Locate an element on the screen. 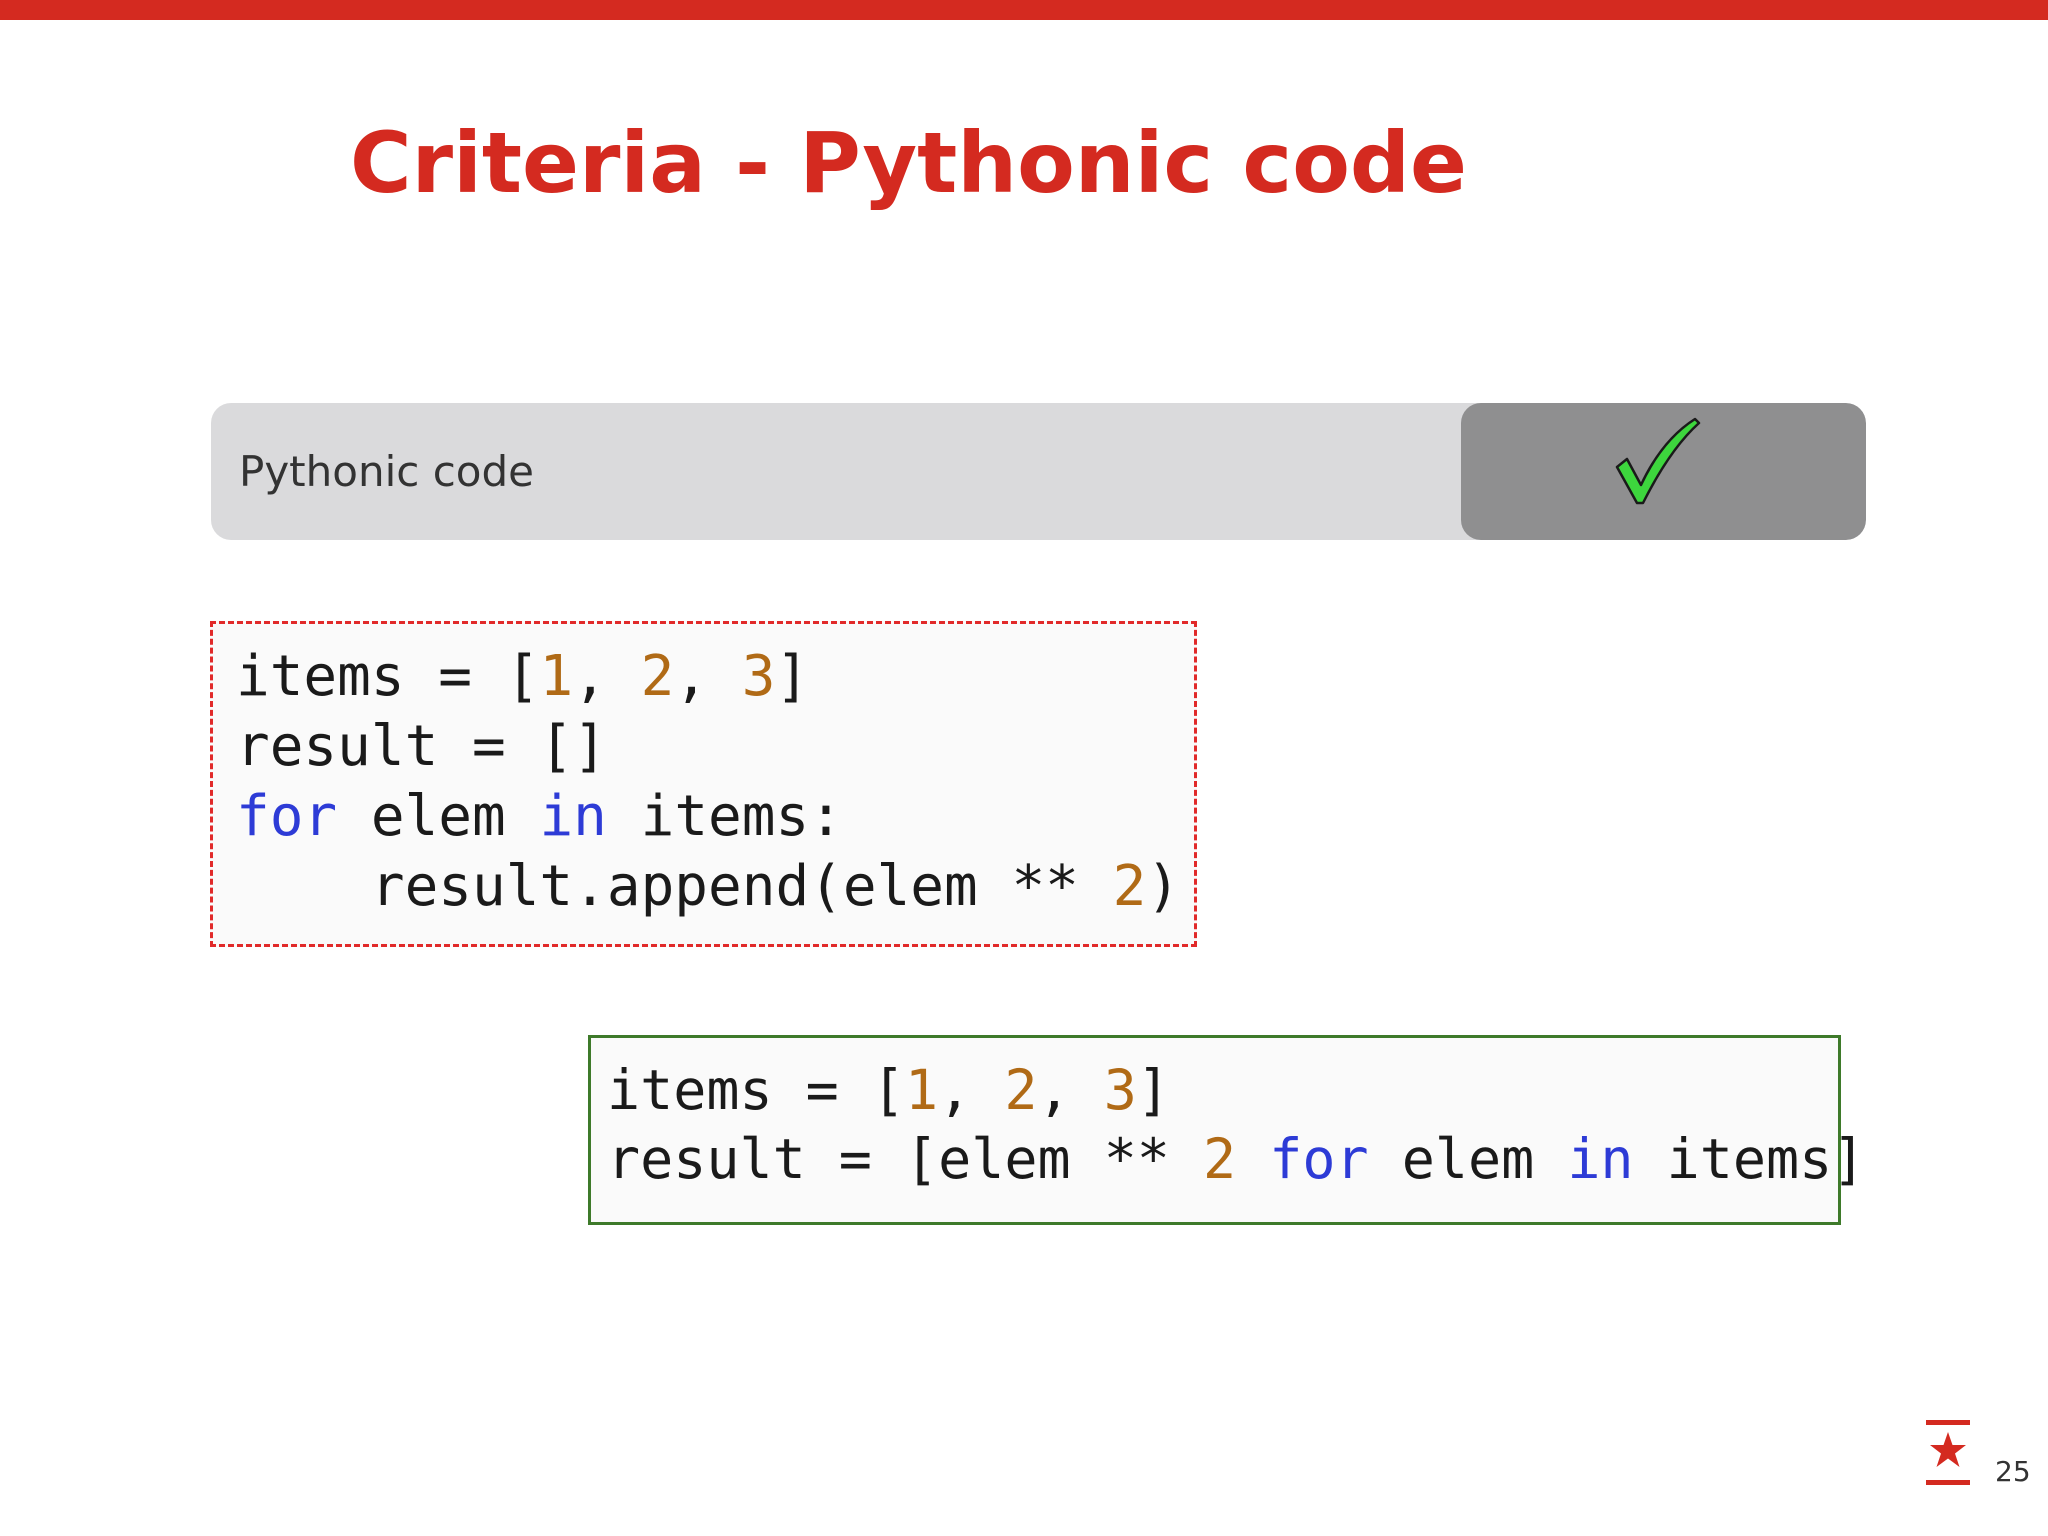 This screenshot has width=2048, height=1536. code-token: result = [] is located at coordinates (421, 746).